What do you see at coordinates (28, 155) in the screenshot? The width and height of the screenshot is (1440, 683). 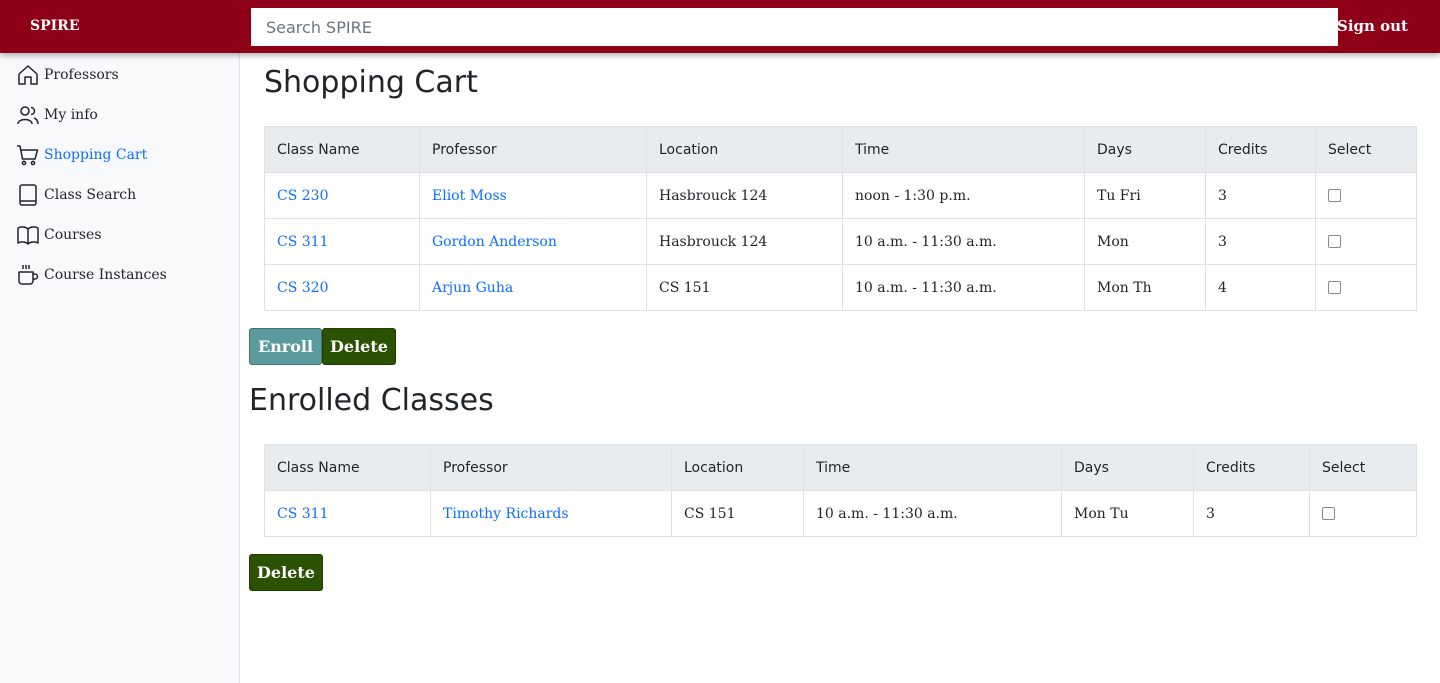 I see `cart-icon` at bounding box center [28, 155].